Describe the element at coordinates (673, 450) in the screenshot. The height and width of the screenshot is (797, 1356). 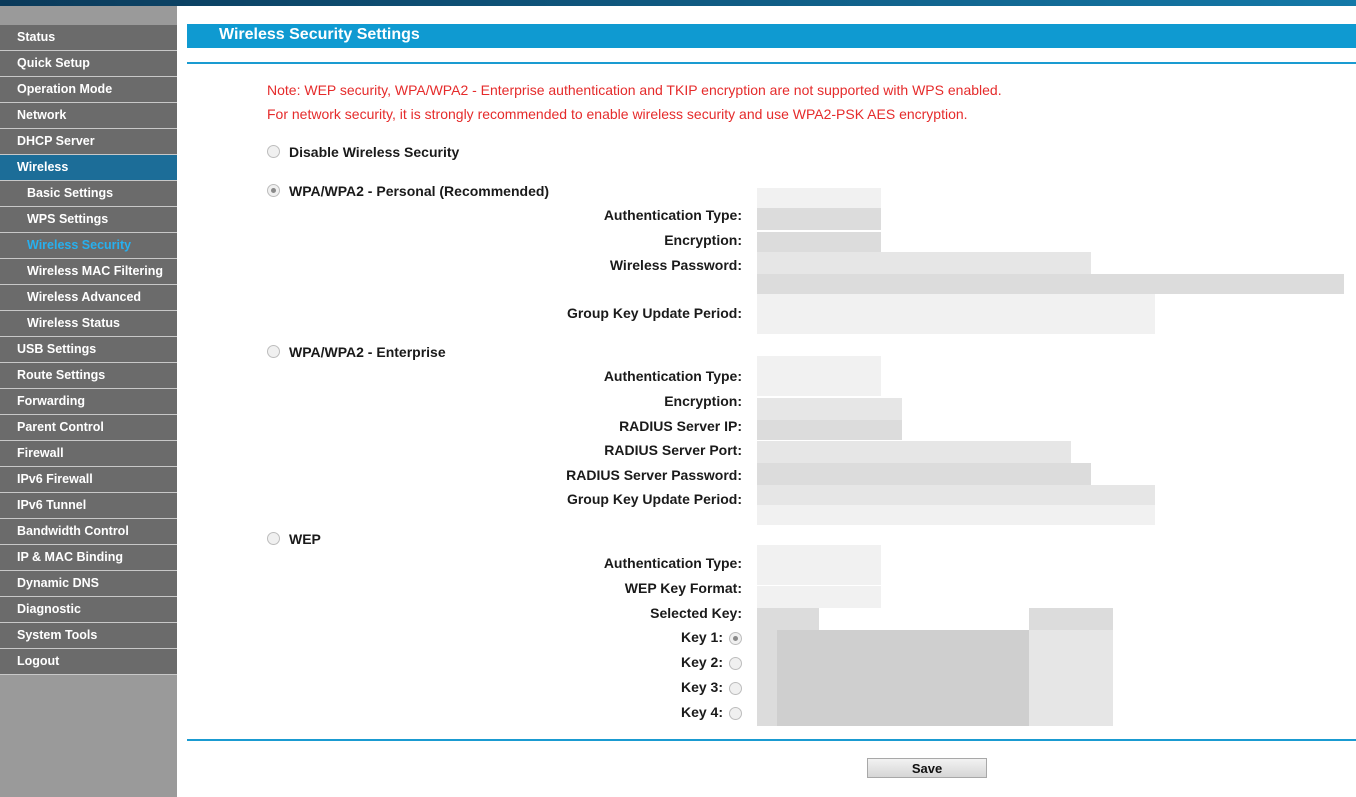
I see `enterprise-radius-port-label: RADIUS Server Port:` at that location.